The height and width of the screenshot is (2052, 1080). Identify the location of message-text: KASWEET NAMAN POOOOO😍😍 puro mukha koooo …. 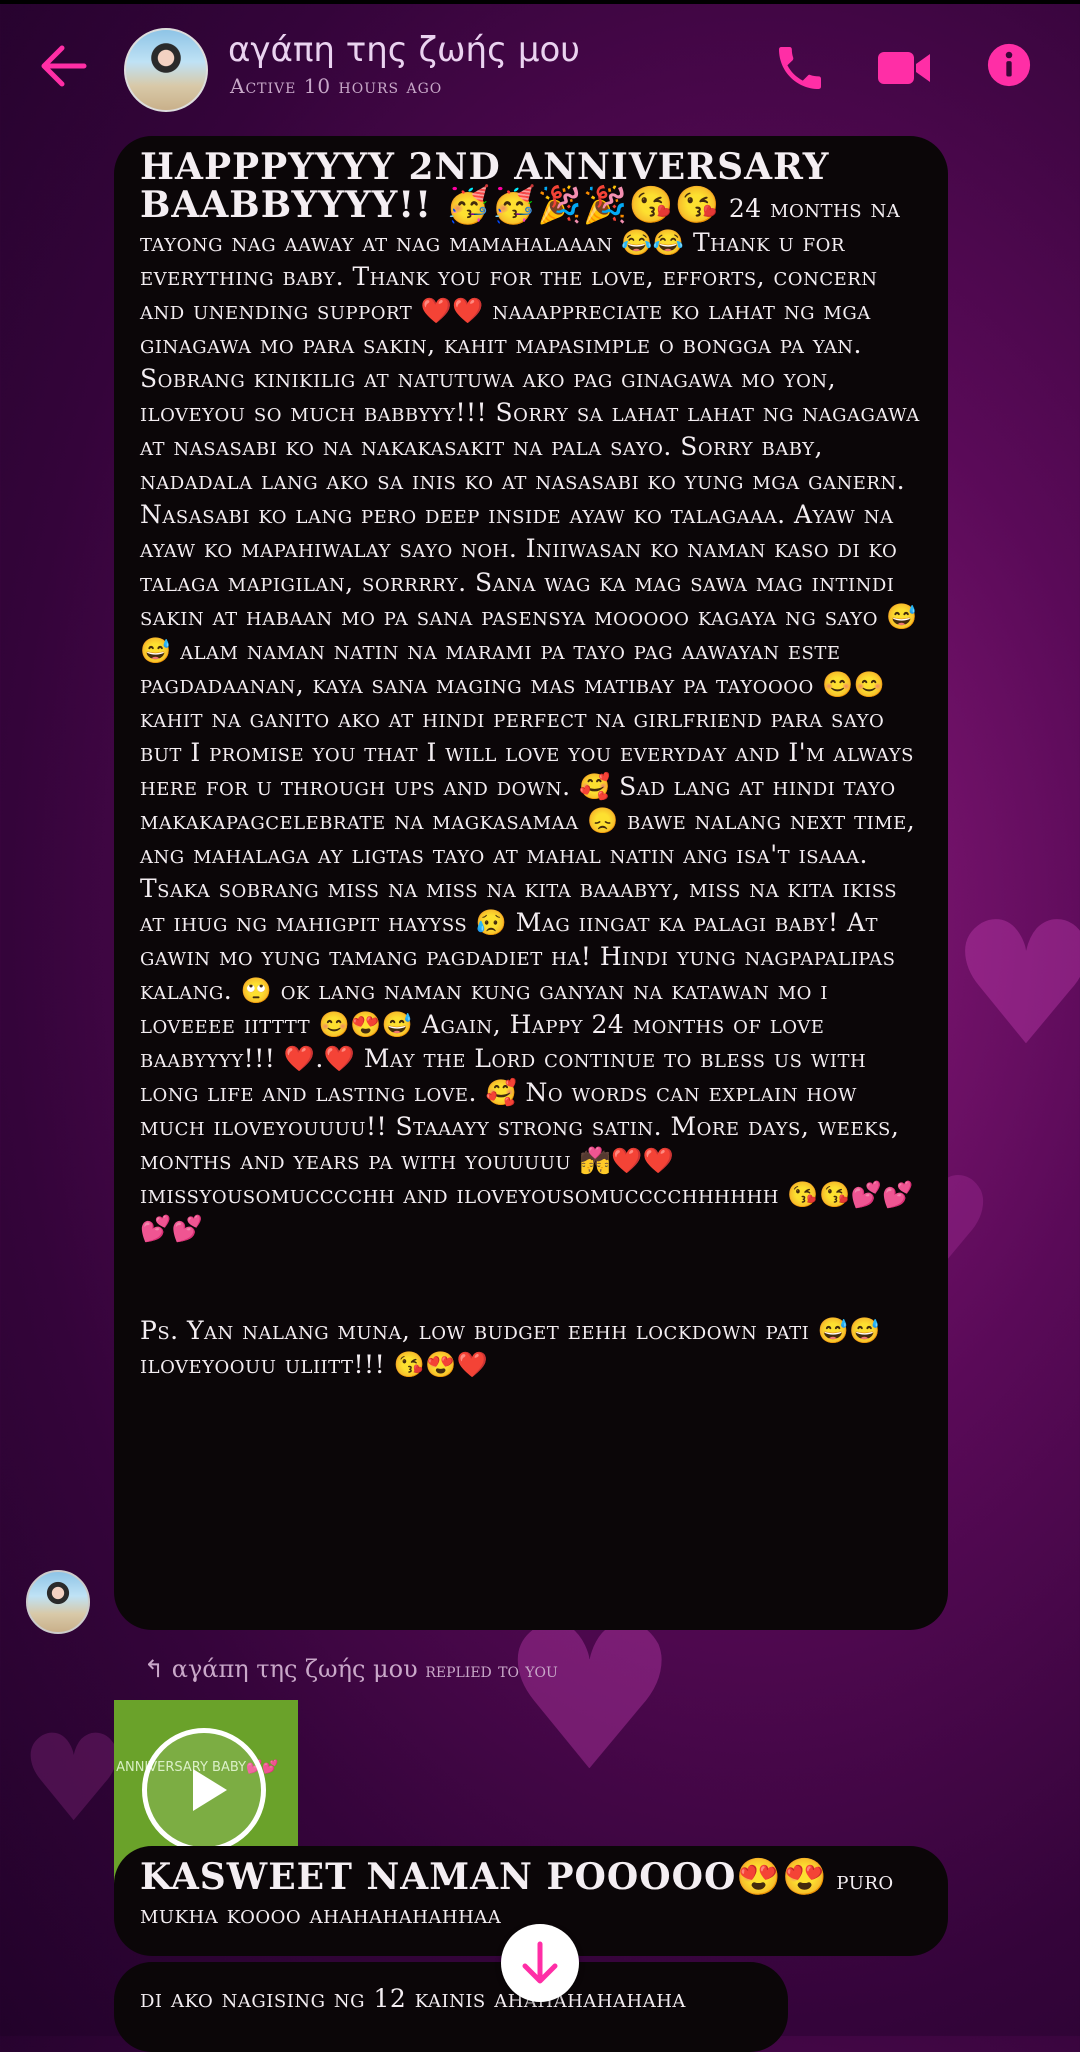
(532, 1895).